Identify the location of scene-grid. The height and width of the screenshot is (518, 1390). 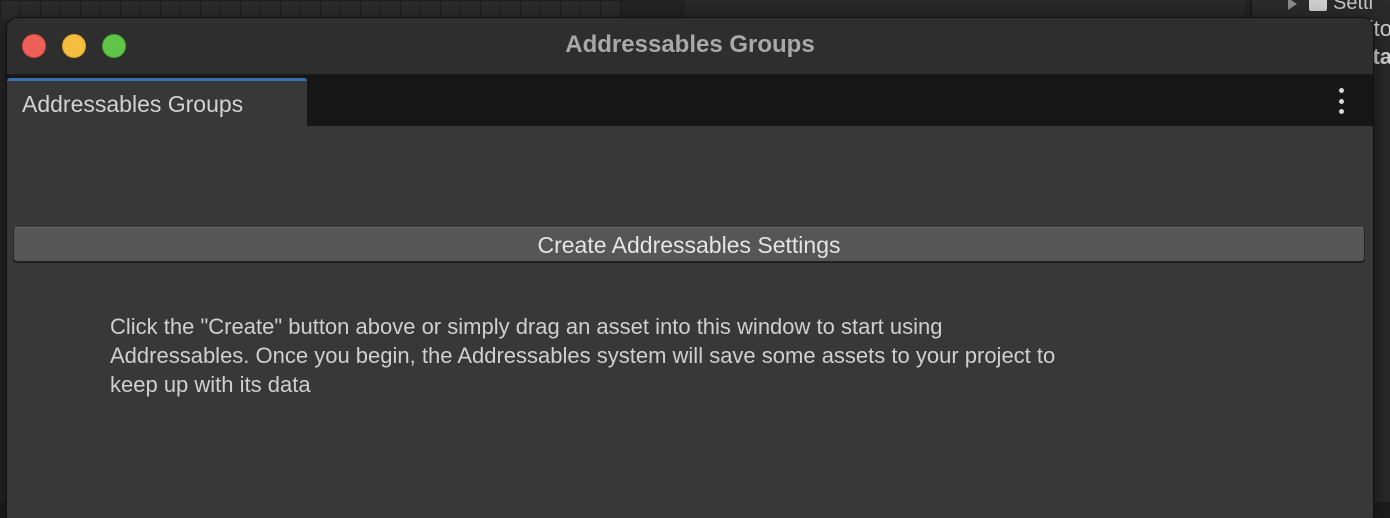
(310, 10).